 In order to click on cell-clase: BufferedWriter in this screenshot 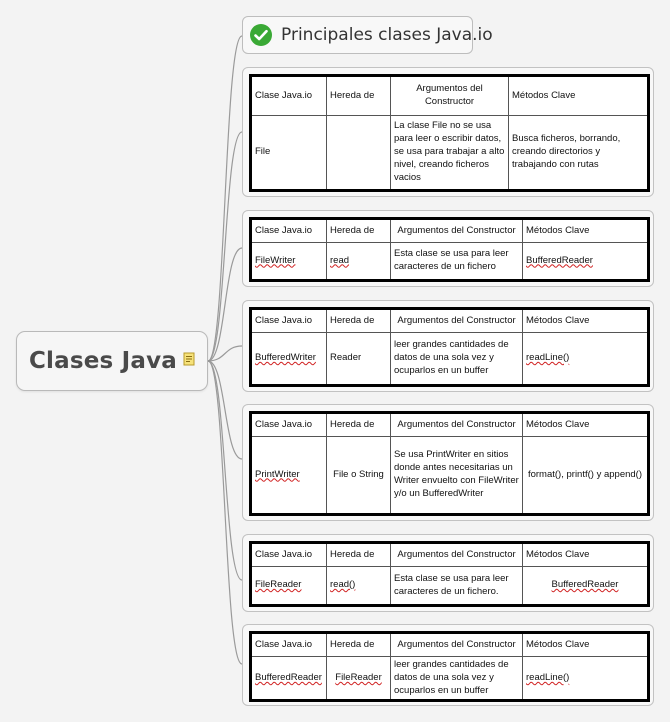, I will do `click(288, 359)`.